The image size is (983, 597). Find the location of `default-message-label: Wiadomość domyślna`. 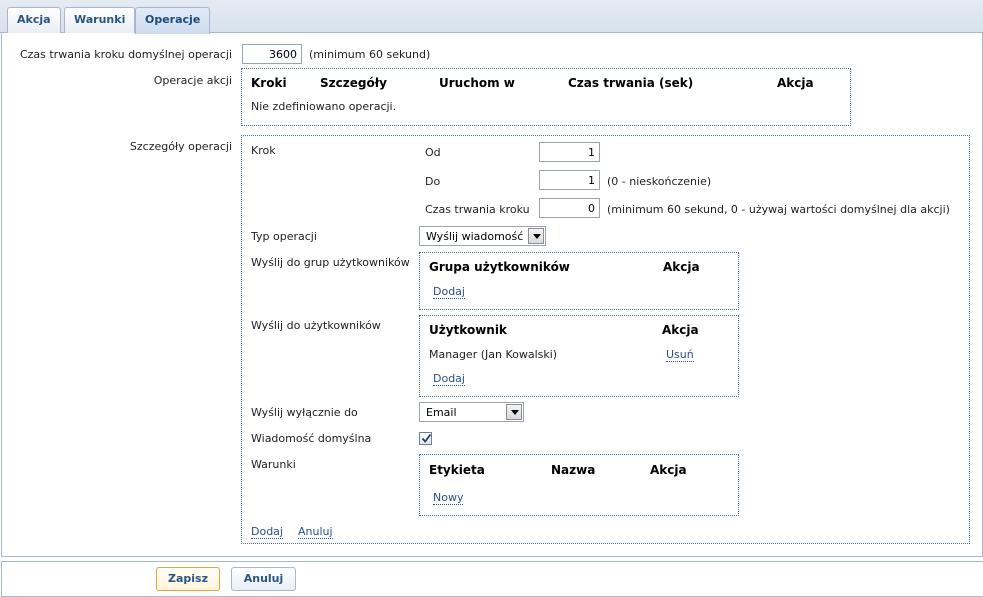

default-message-label: Wiadomość domyślna is located at coordinates (311, 438).